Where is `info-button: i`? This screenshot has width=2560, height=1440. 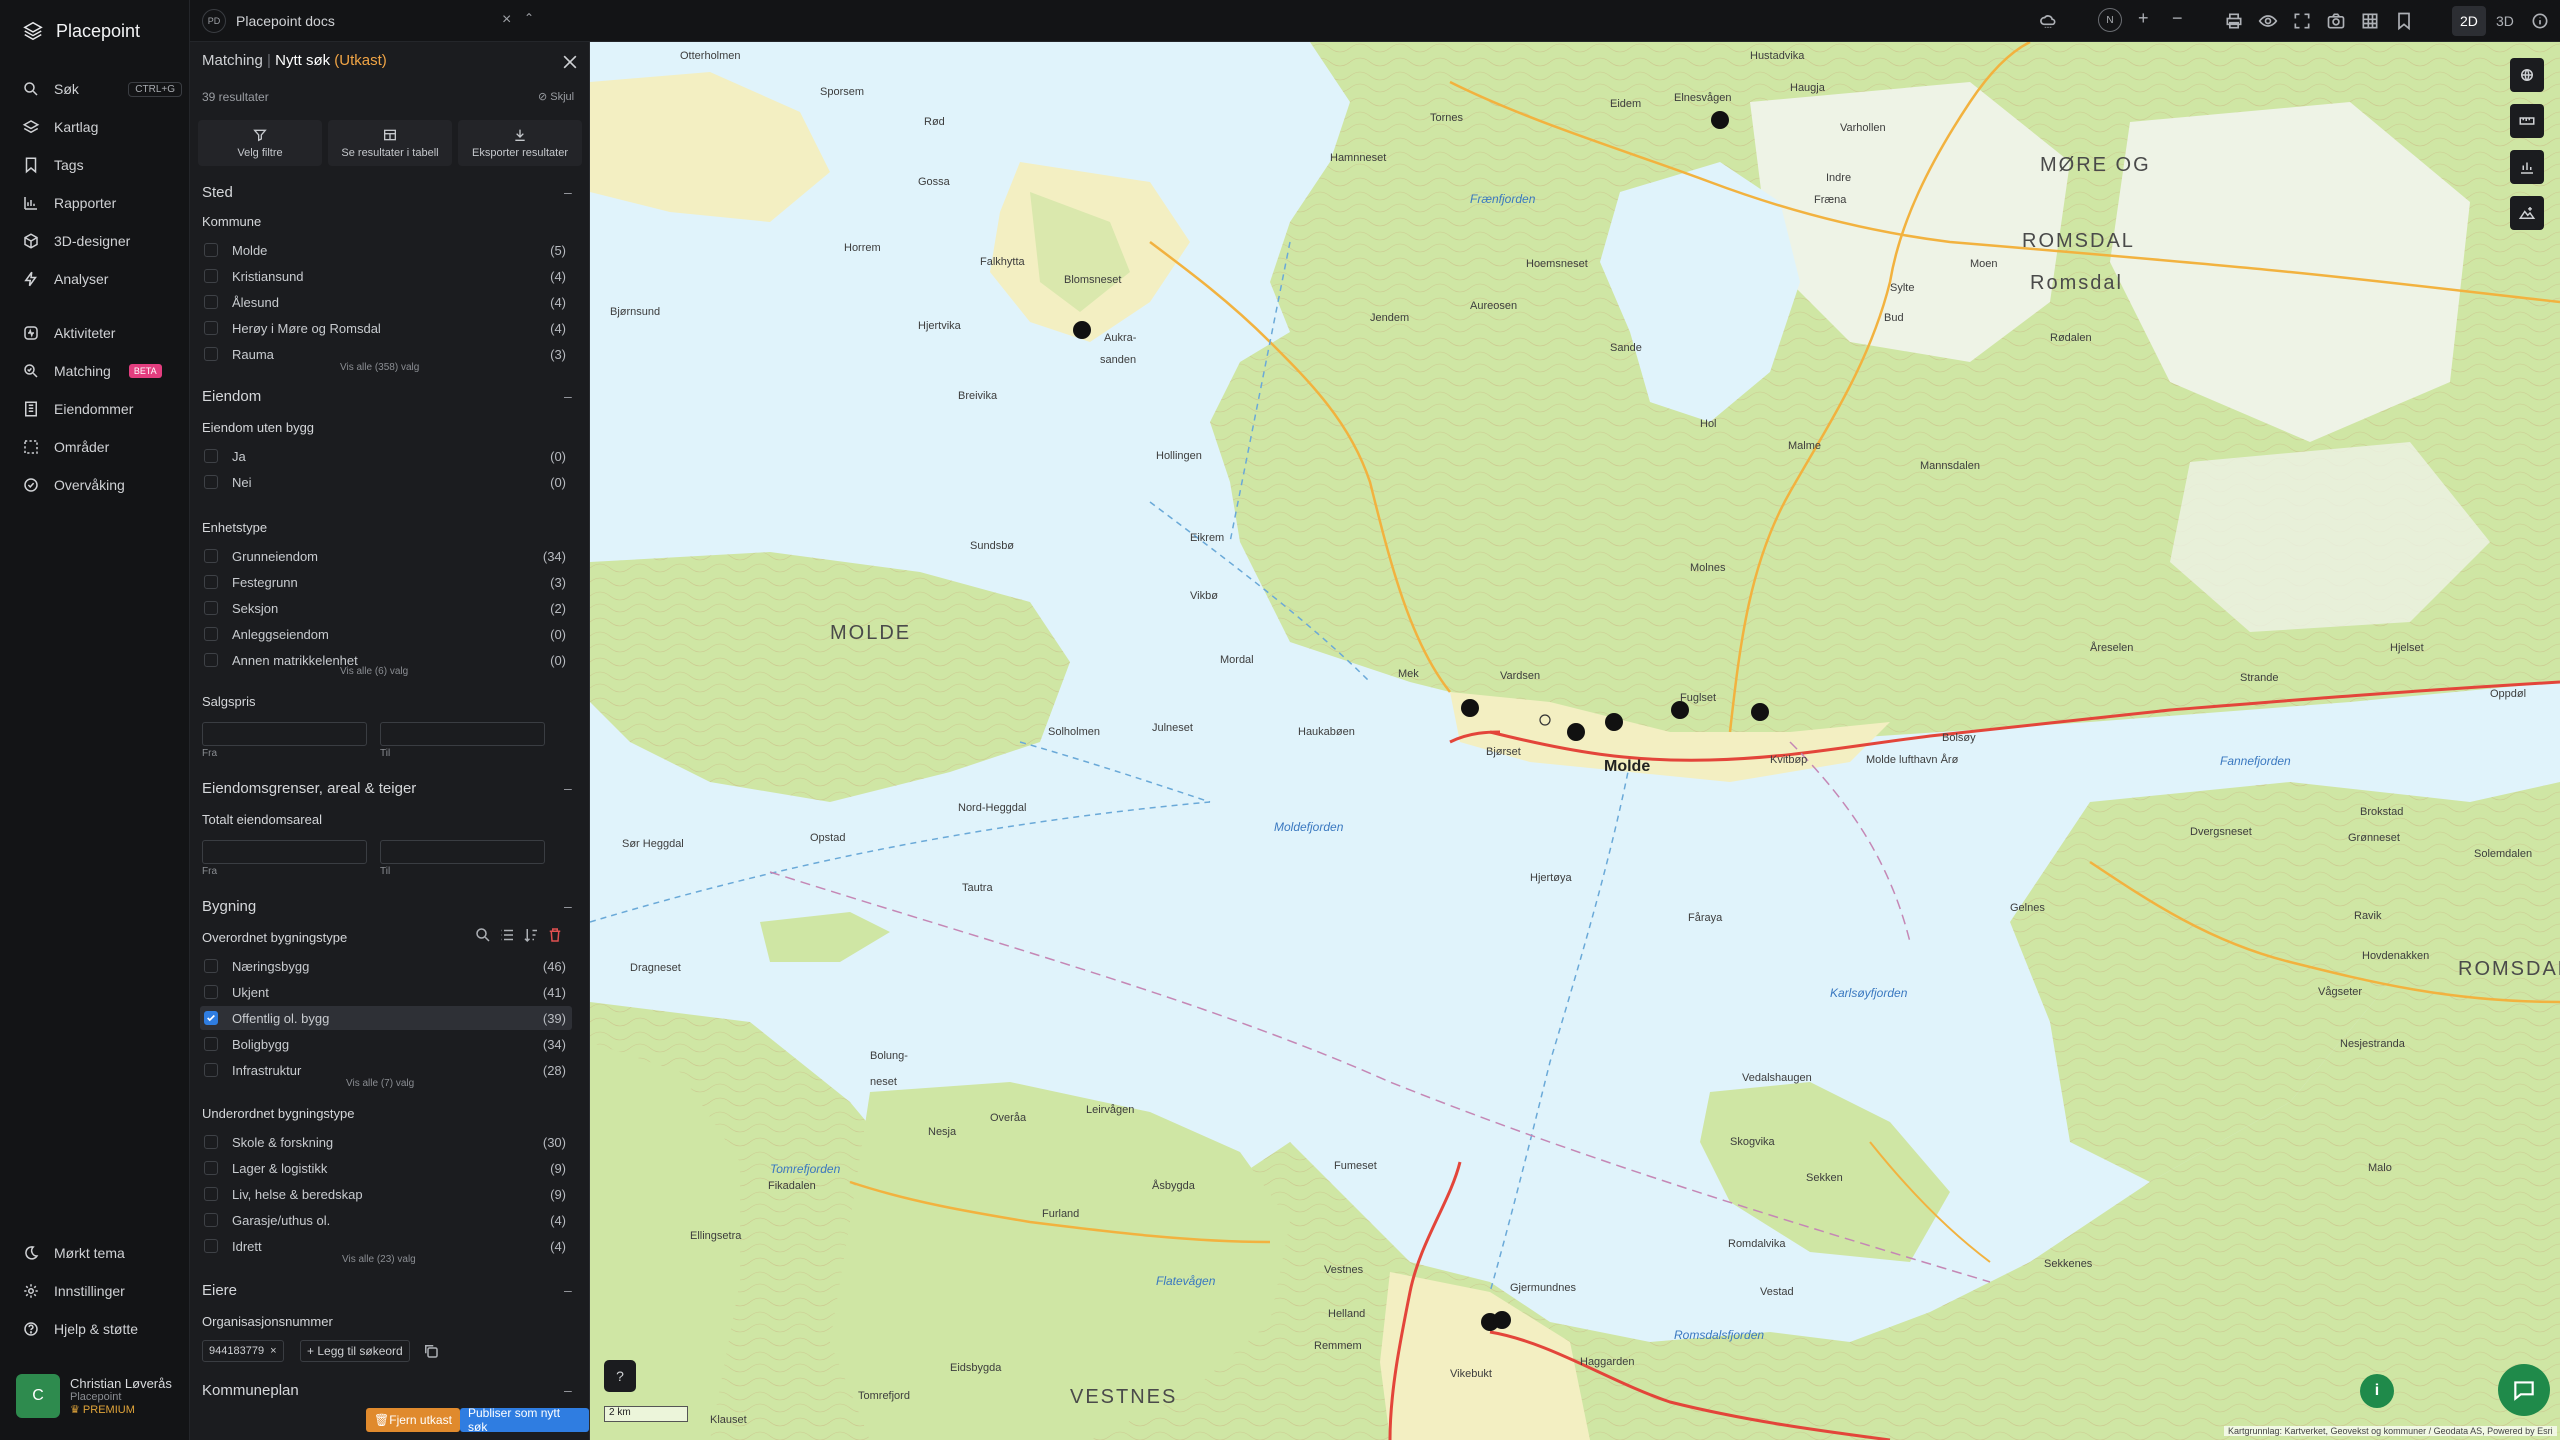
info-button: i is located at coordinates (2377, 1391).